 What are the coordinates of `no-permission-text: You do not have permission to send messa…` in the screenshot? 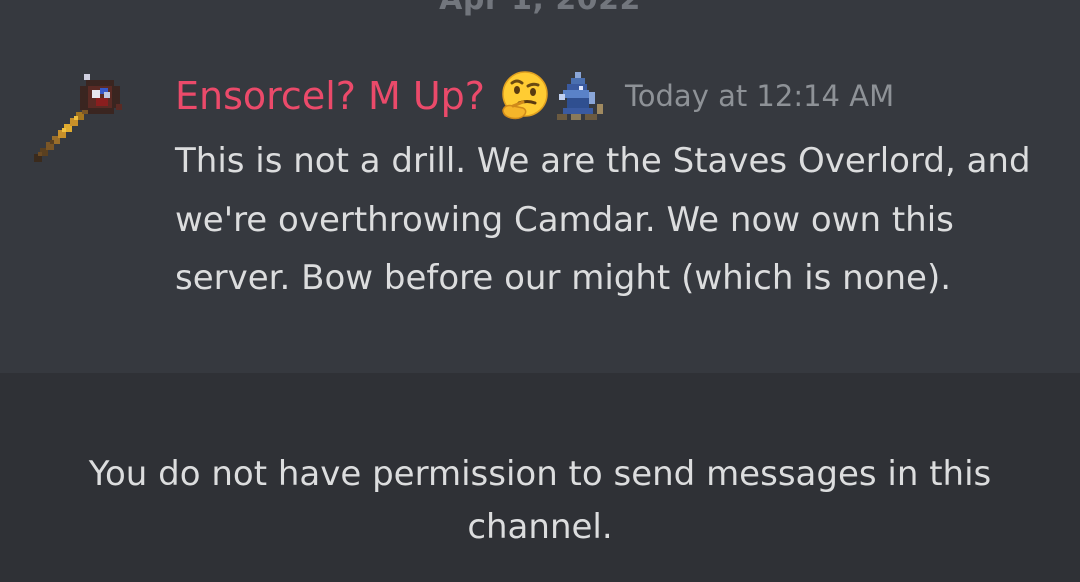 It's located at (540, 474).